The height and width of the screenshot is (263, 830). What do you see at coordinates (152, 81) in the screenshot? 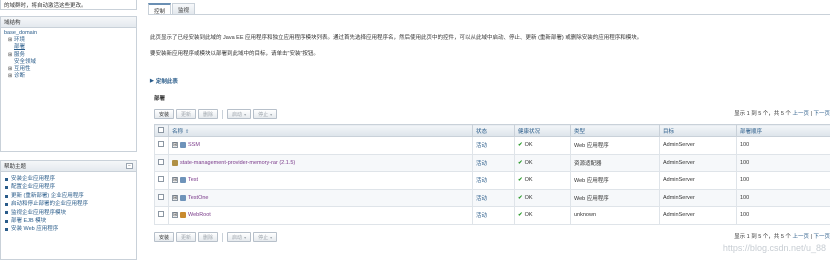
I see `expand-triangle-icon: ▶` at bounding box center [152, 81].